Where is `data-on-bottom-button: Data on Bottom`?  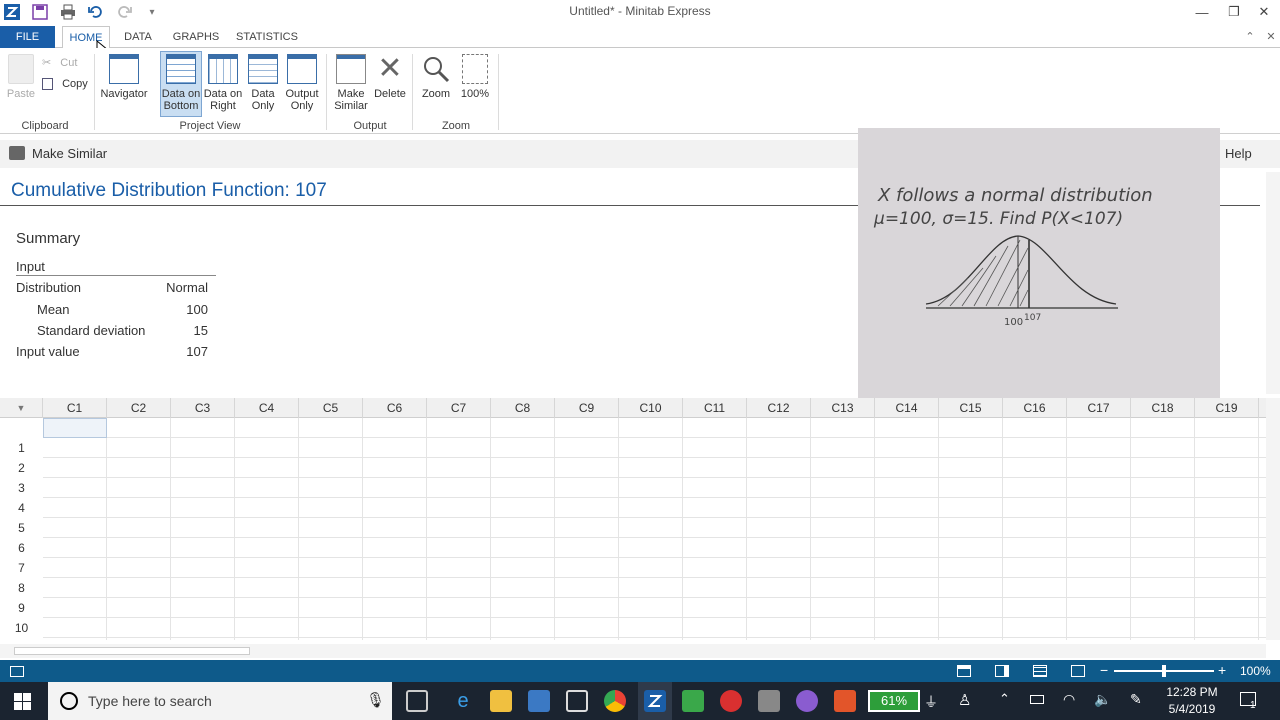
data-on-bottom-button: Data on Bottom is located at coordinates (181, 84).